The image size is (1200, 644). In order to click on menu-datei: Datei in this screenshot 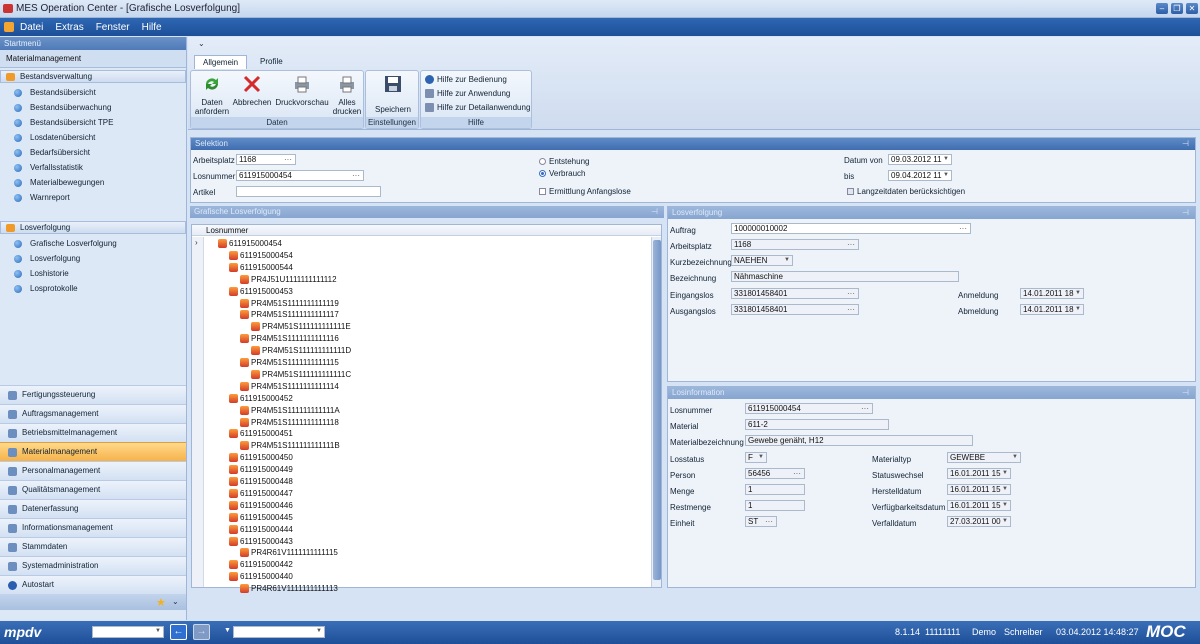, I will do `click(31, 27)`.